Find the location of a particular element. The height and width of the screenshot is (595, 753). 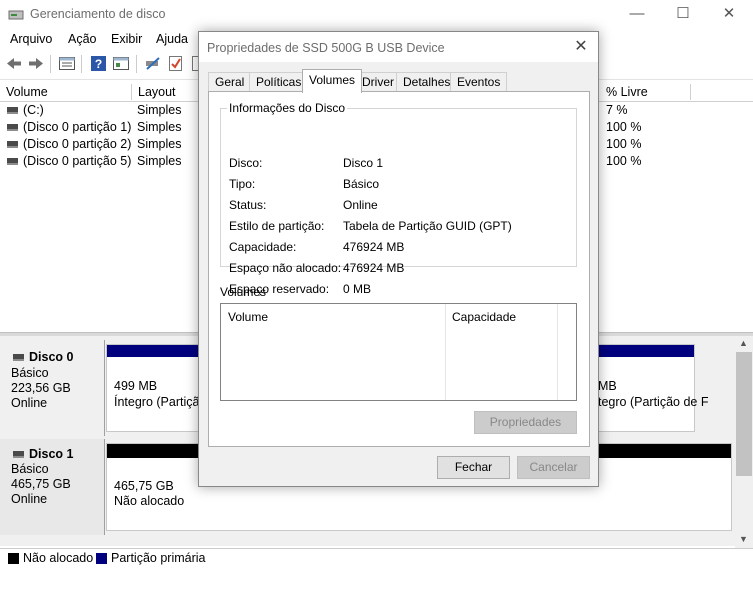

info-value-capacidade: 476924 MB is located at coordinates (374, 247).